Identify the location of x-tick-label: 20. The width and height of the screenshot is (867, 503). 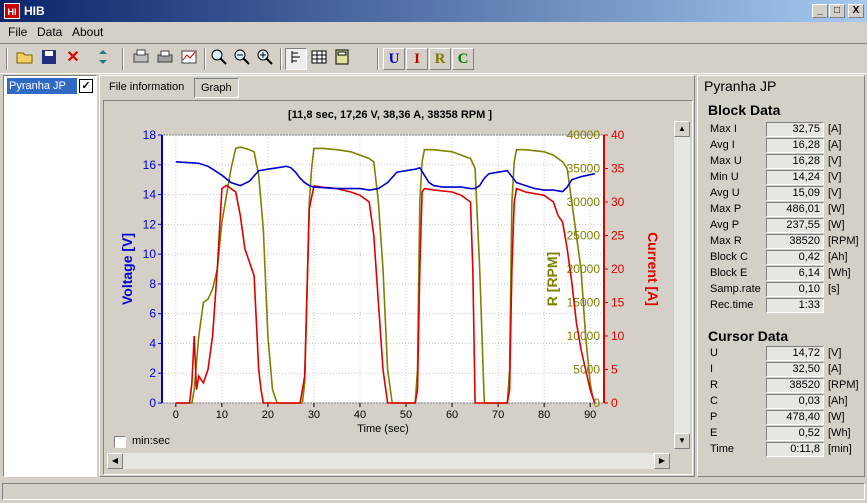
(268, 415).